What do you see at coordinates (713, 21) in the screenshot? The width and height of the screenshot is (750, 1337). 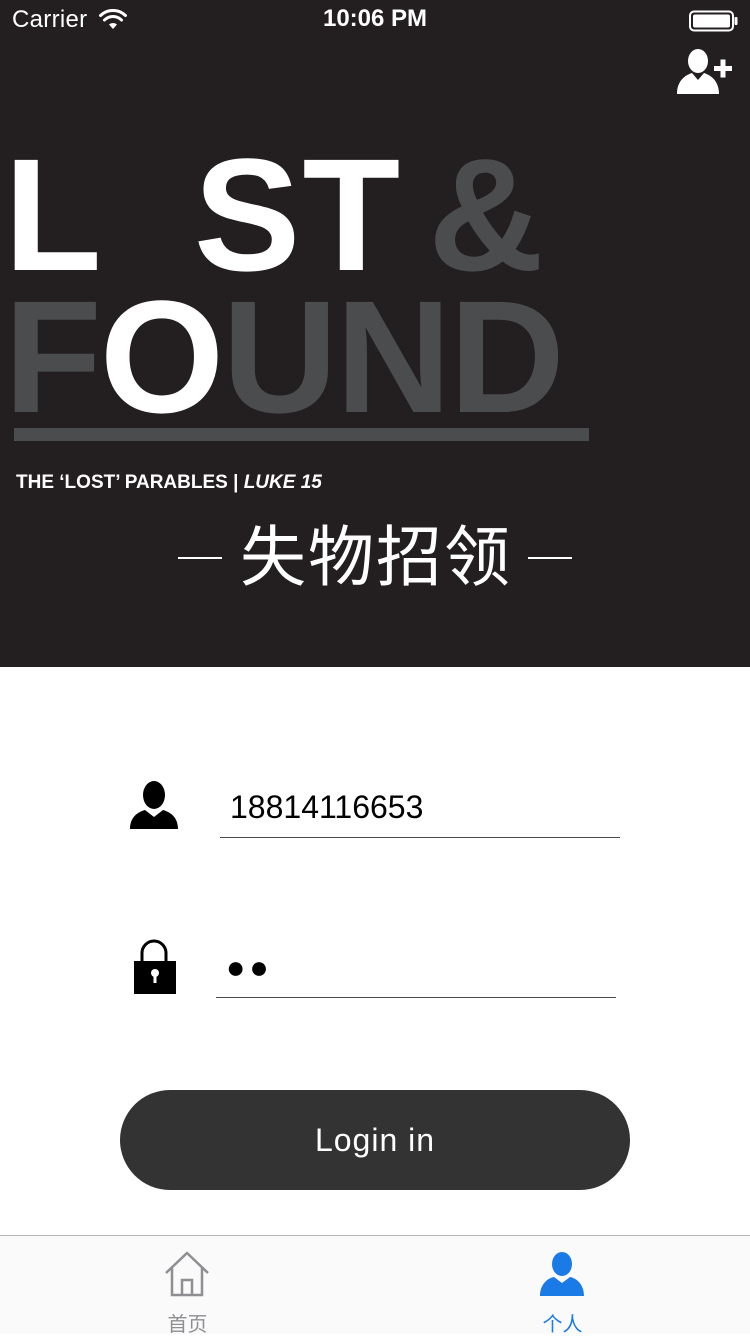 I see `battery-icon` at bounding box center [713, 21].